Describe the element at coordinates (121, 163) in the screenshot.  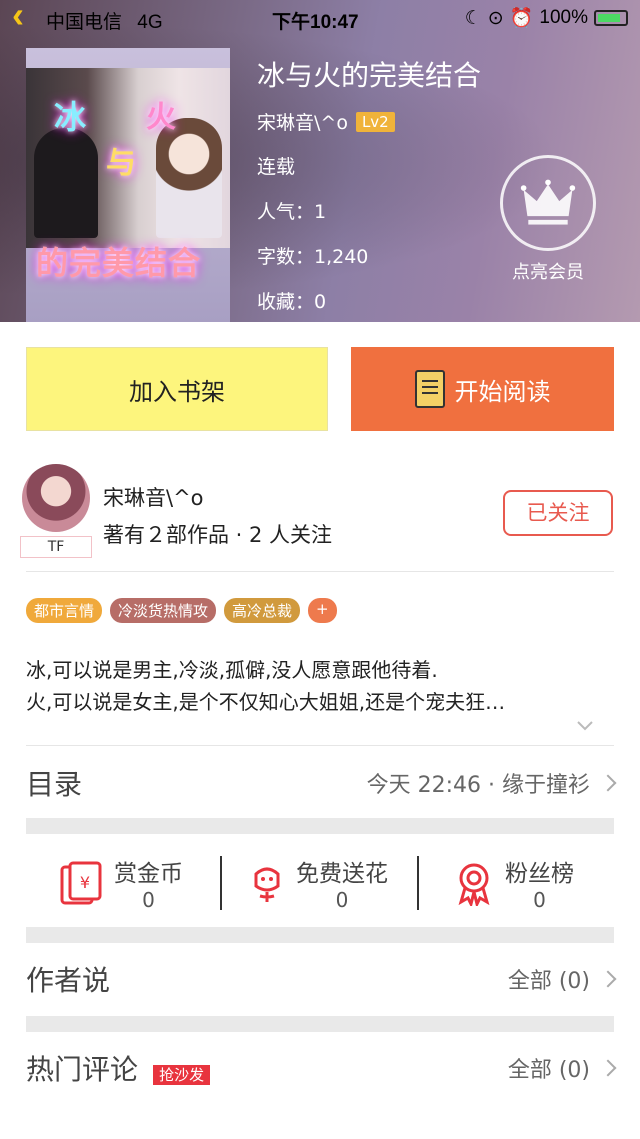
I see `cover-text-3: 与` at that location.